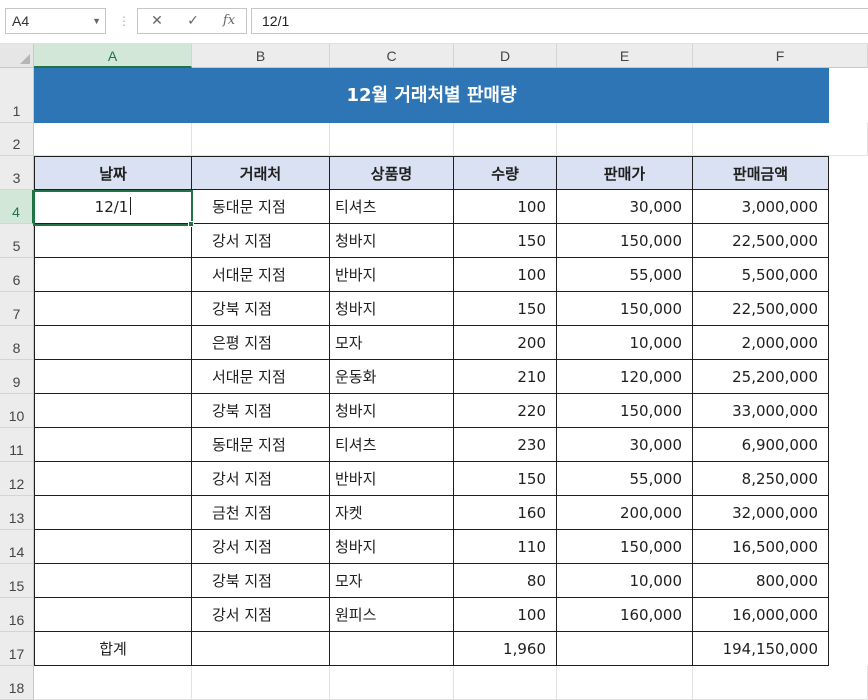 This screenshot has width=868, height=700. Describe the element at coordinates (625, 479) in the screenshot. I see `table-cell: 55,000` at that location.